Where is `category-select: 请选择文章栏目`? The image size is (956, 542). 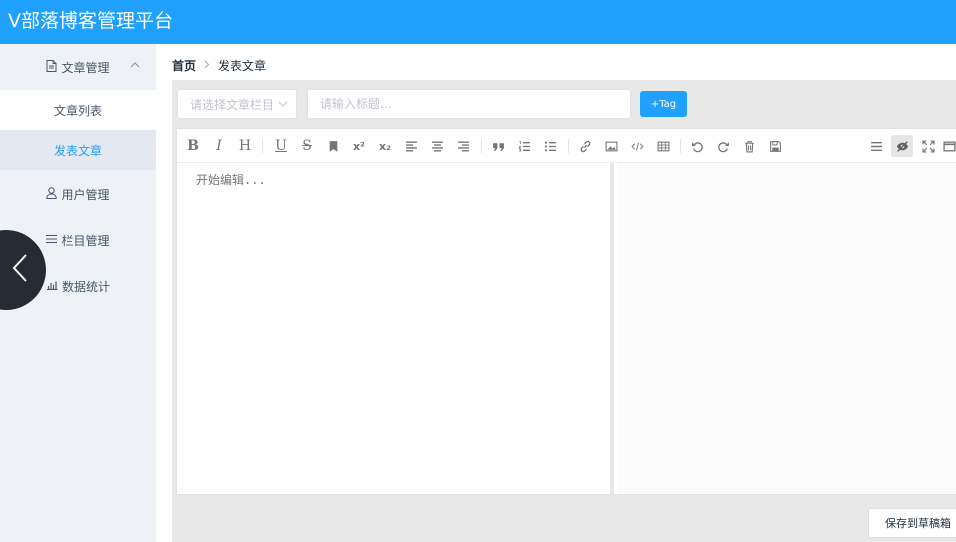 category-select: 请选择文章栏目 is located at coordinates (237, 104).